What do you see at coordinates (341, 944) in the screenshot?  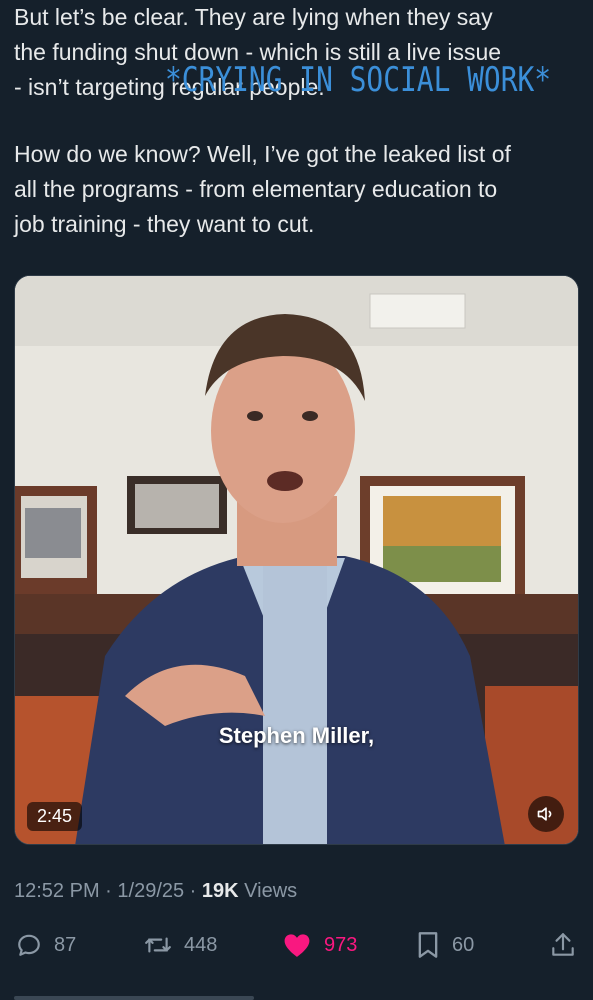 I see `like-count: 973` at bounding box center [341, 944].